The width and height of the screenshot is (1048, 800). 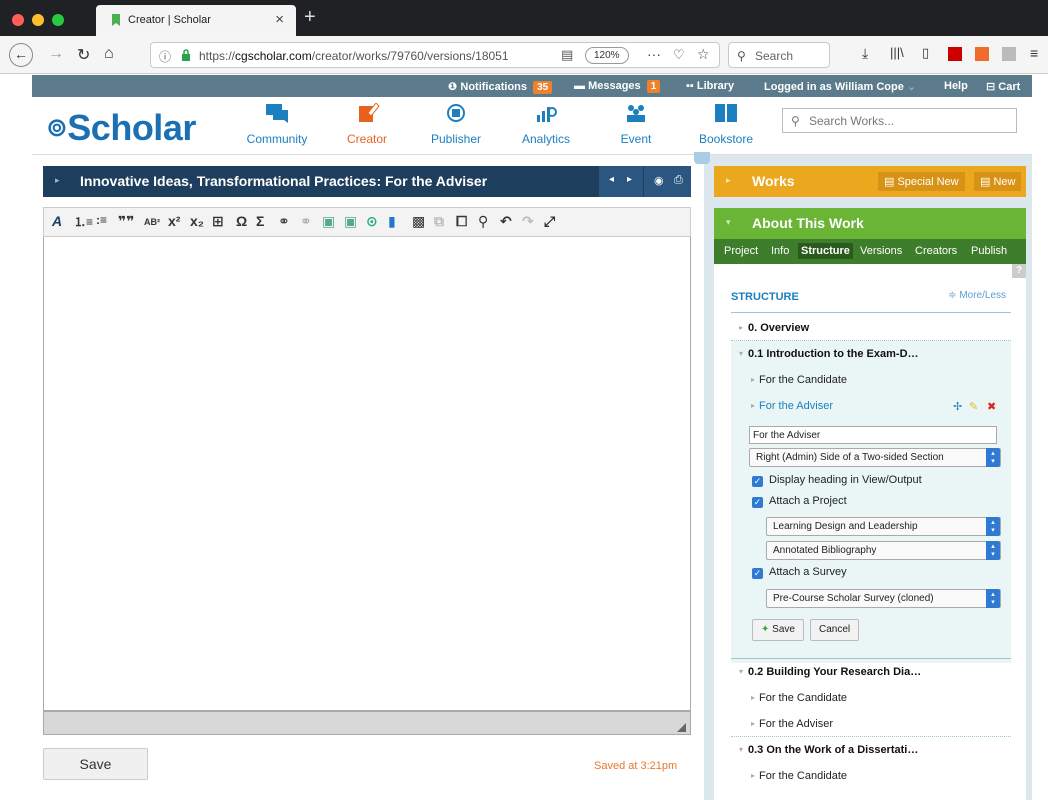 What do you see at coordinates (728, 222) in the screenshot?
I see `collapse-arrow-icon: ▾` at bounding box center [728, 222].